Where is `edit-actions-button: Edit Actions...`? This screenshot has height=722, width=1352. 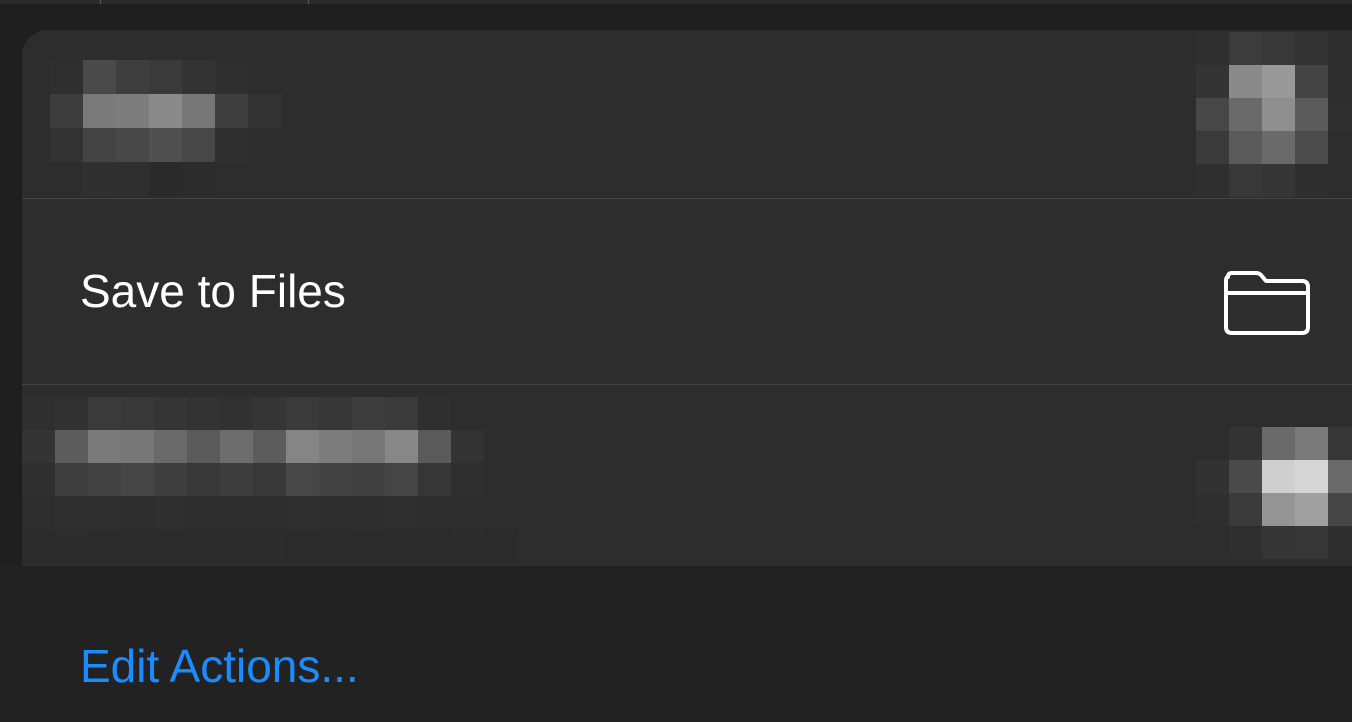
edit-actions-button: Edit Actions... is located at coordinates (219, 666).